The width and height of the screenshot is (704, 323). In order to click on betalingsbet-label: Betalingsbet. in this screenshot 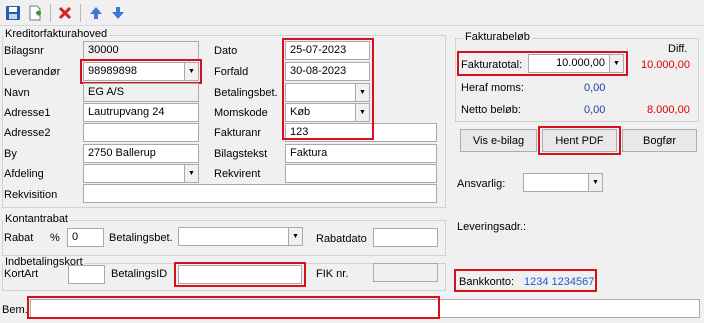, I will do `click(246, 93)`.